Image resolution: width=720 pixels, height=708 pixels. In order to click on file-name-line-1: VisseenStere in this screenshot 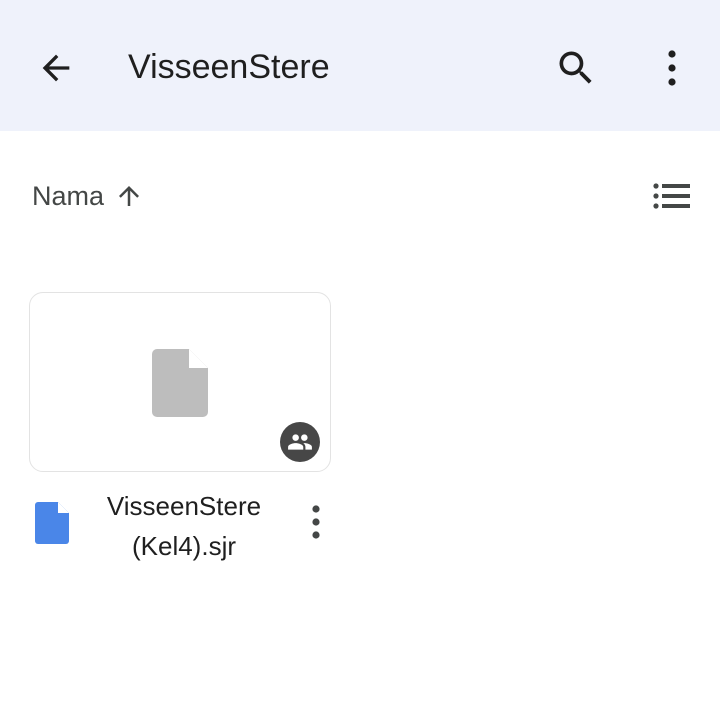, I will do `click(184, 506)`.